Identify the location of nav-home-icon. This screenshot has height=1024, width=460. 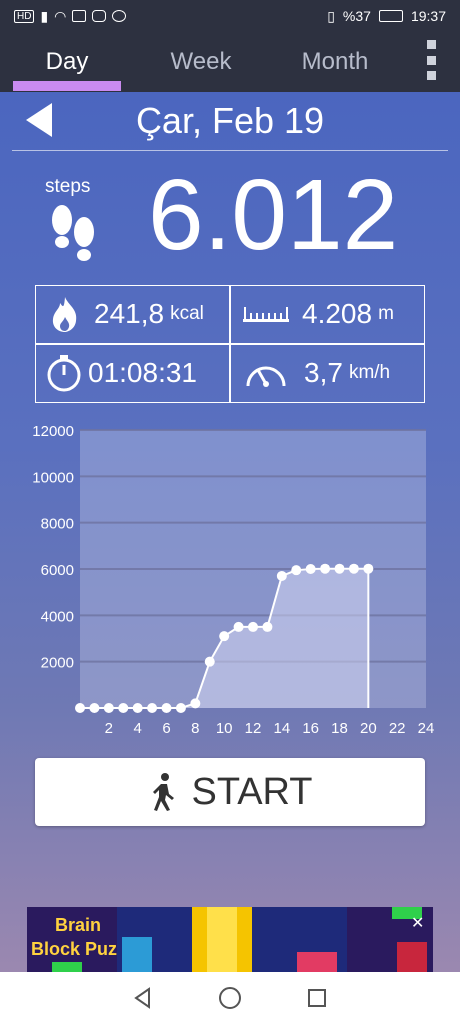
(230, 998).